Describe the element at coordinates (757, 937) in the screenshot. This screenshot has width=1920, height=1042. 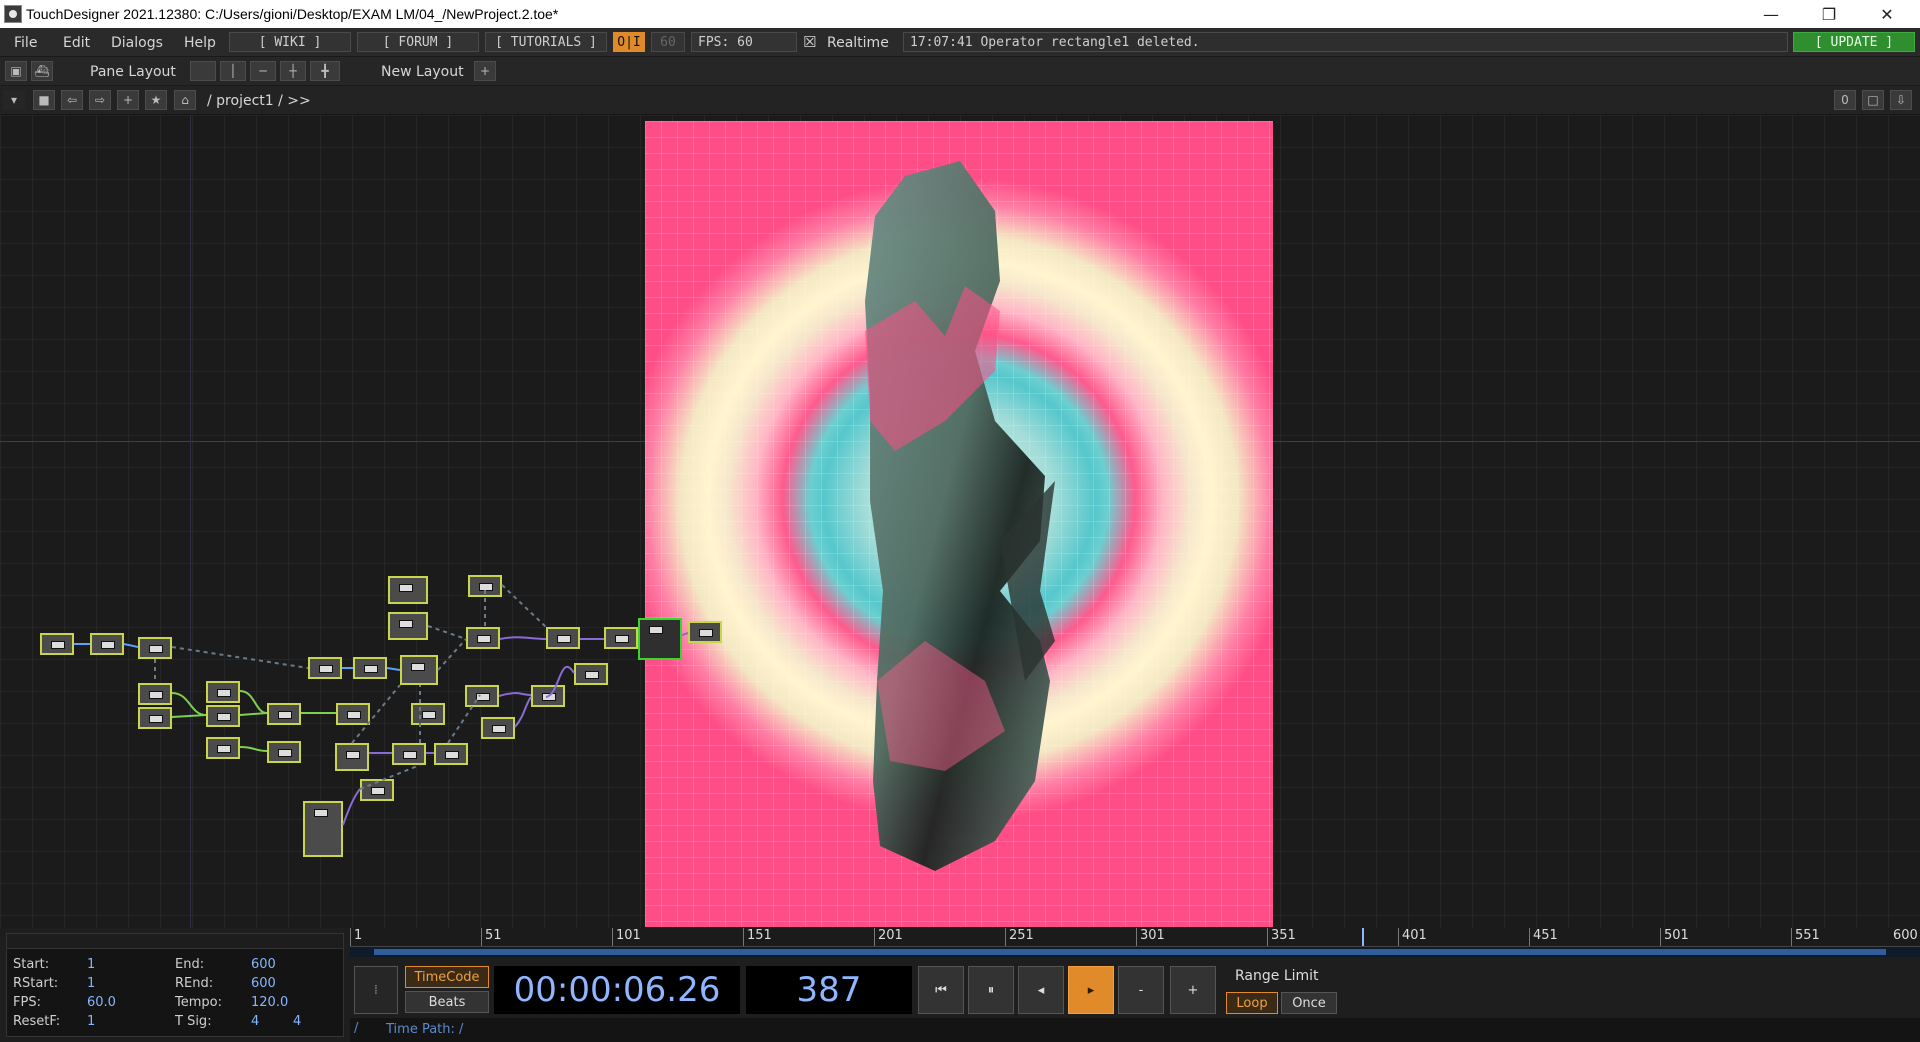
I see `timeline-tick: 151` at that location.